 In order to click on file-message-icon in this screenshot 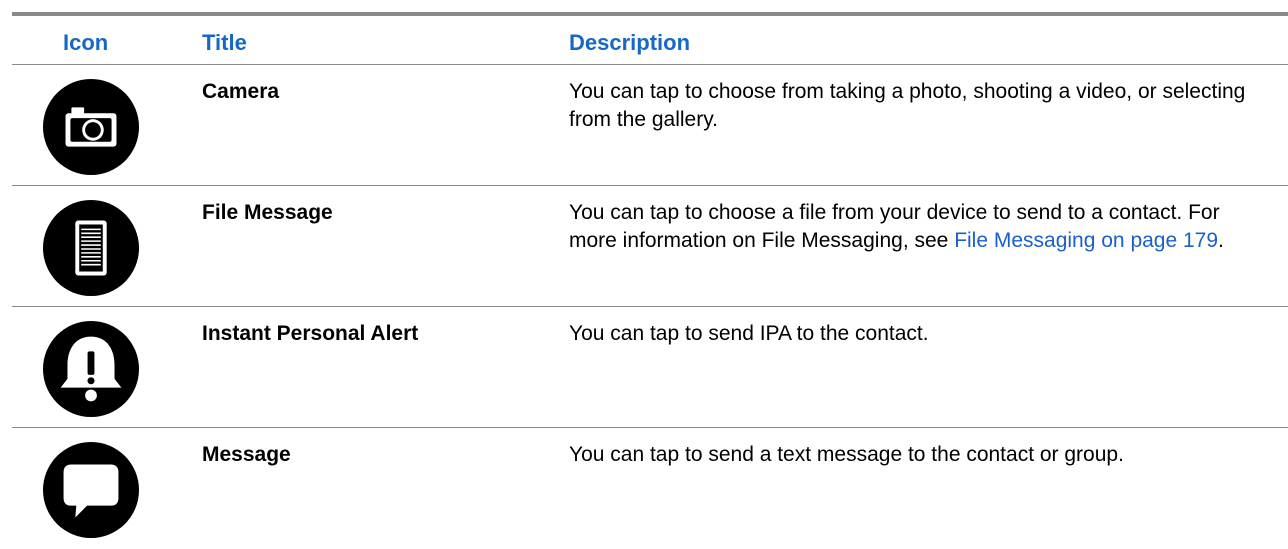, I will do `click(91, 248)`.